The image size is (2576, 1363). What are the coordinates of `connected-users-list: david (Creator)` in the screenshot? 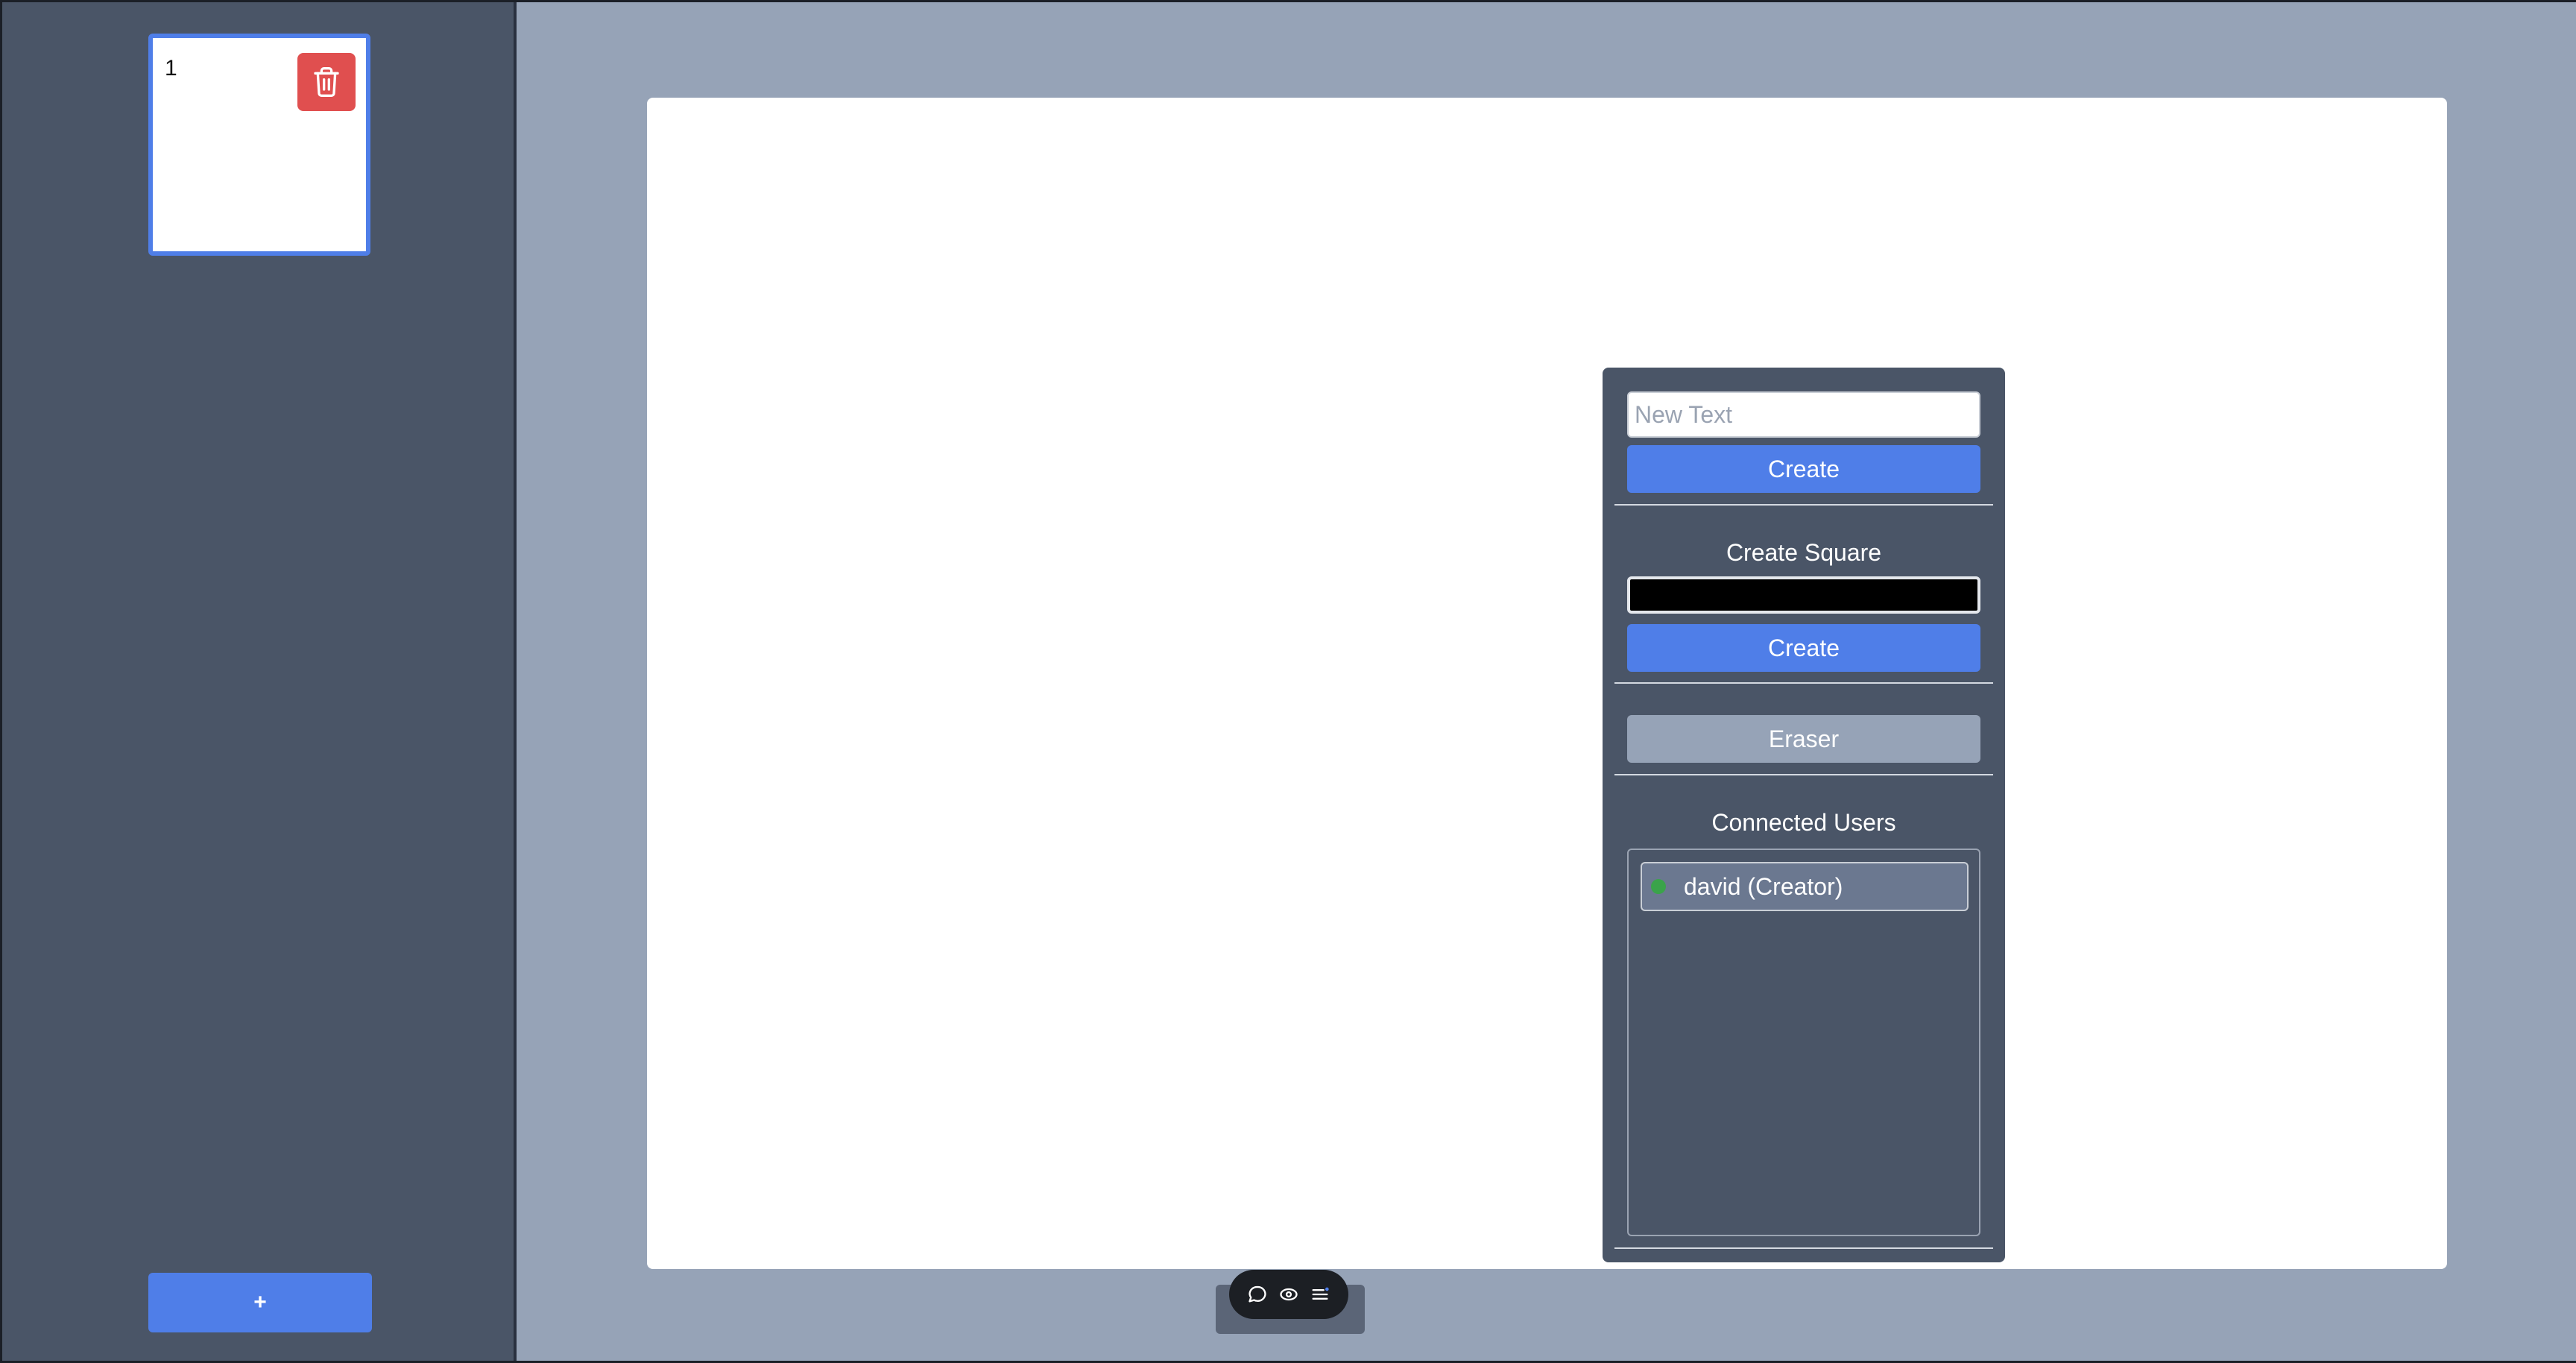 It's located at (1804, 1042).